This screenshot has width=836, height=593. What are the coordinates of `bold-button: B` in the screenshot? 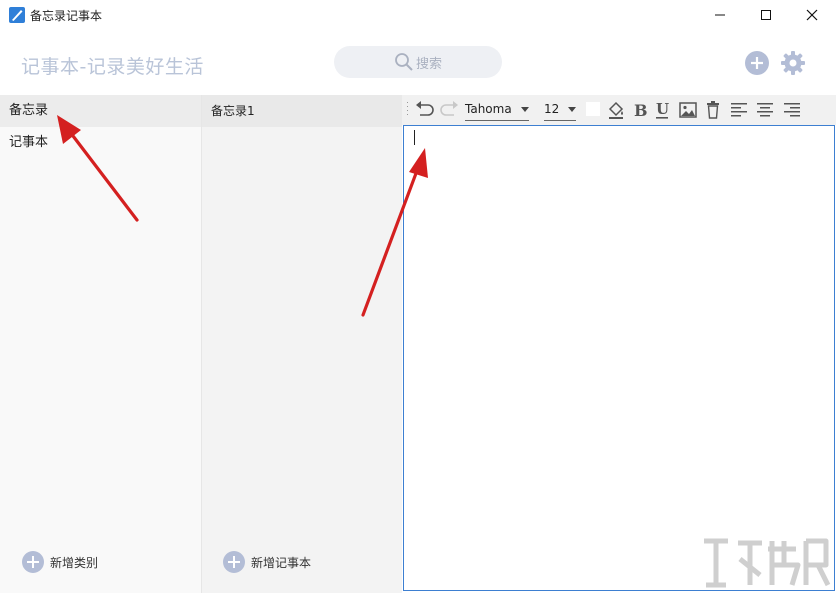 It's located at (640, 110).